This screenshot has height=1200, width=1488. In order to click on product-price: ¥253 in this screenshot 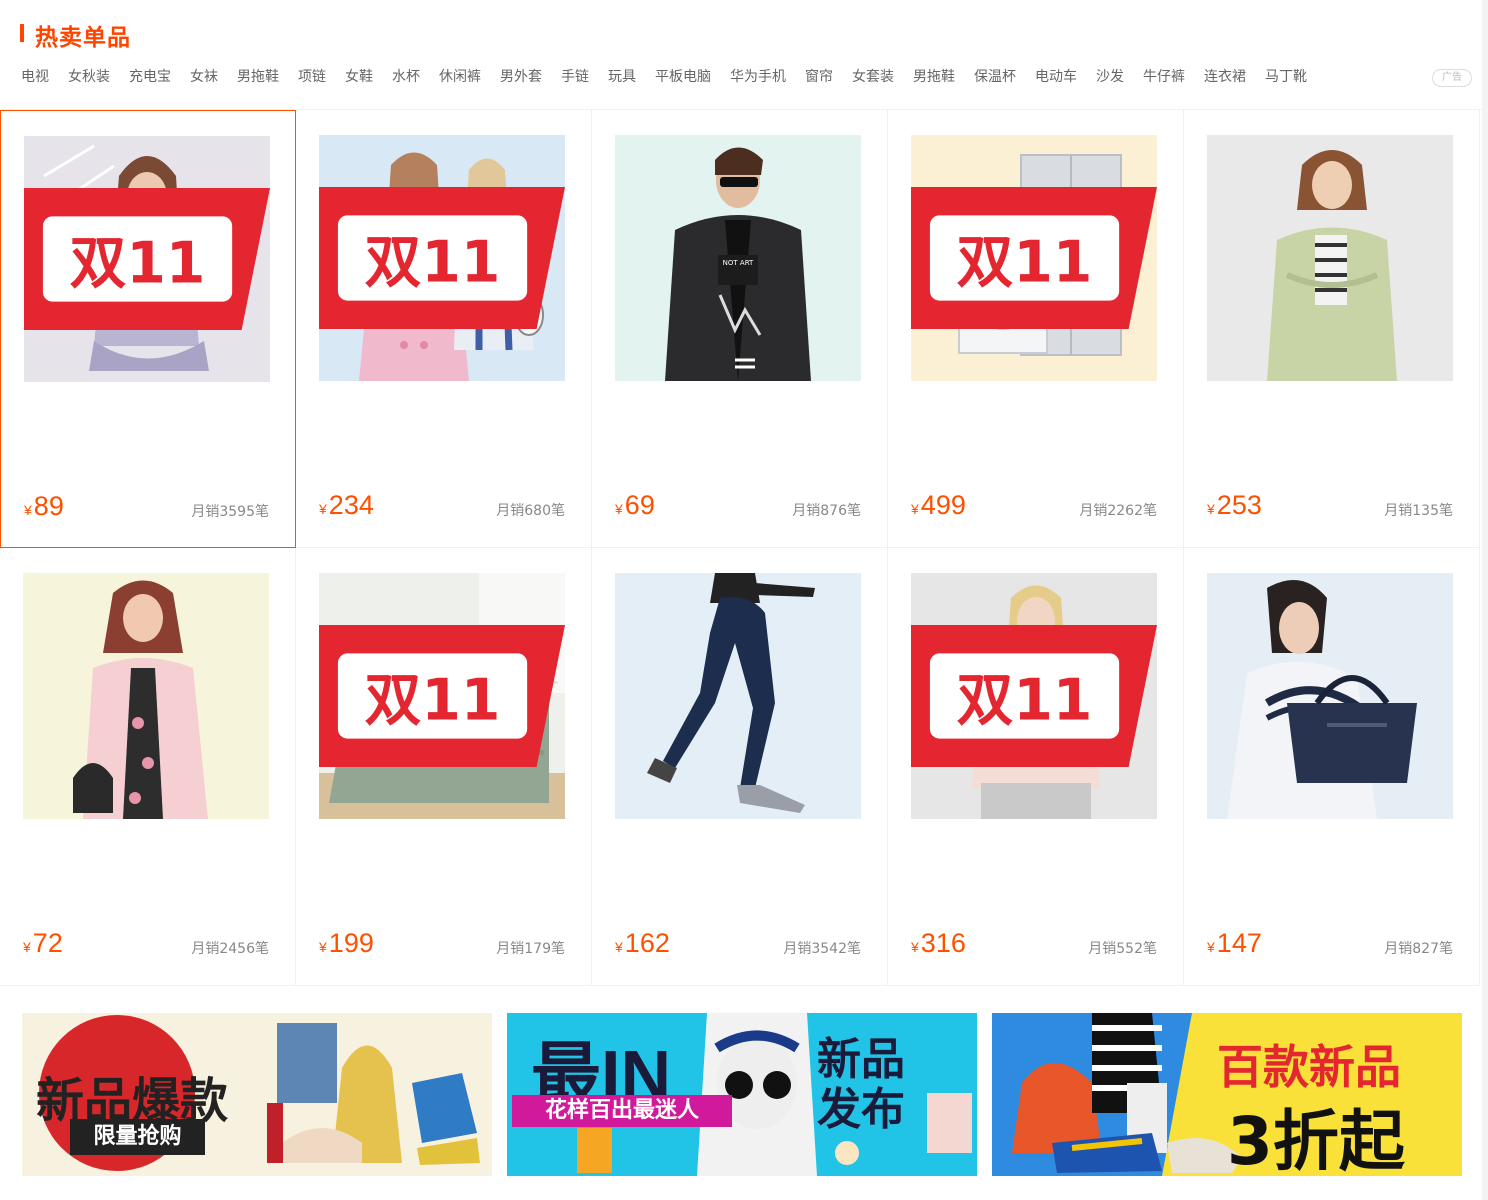, I will do `click(1234, 505)`.